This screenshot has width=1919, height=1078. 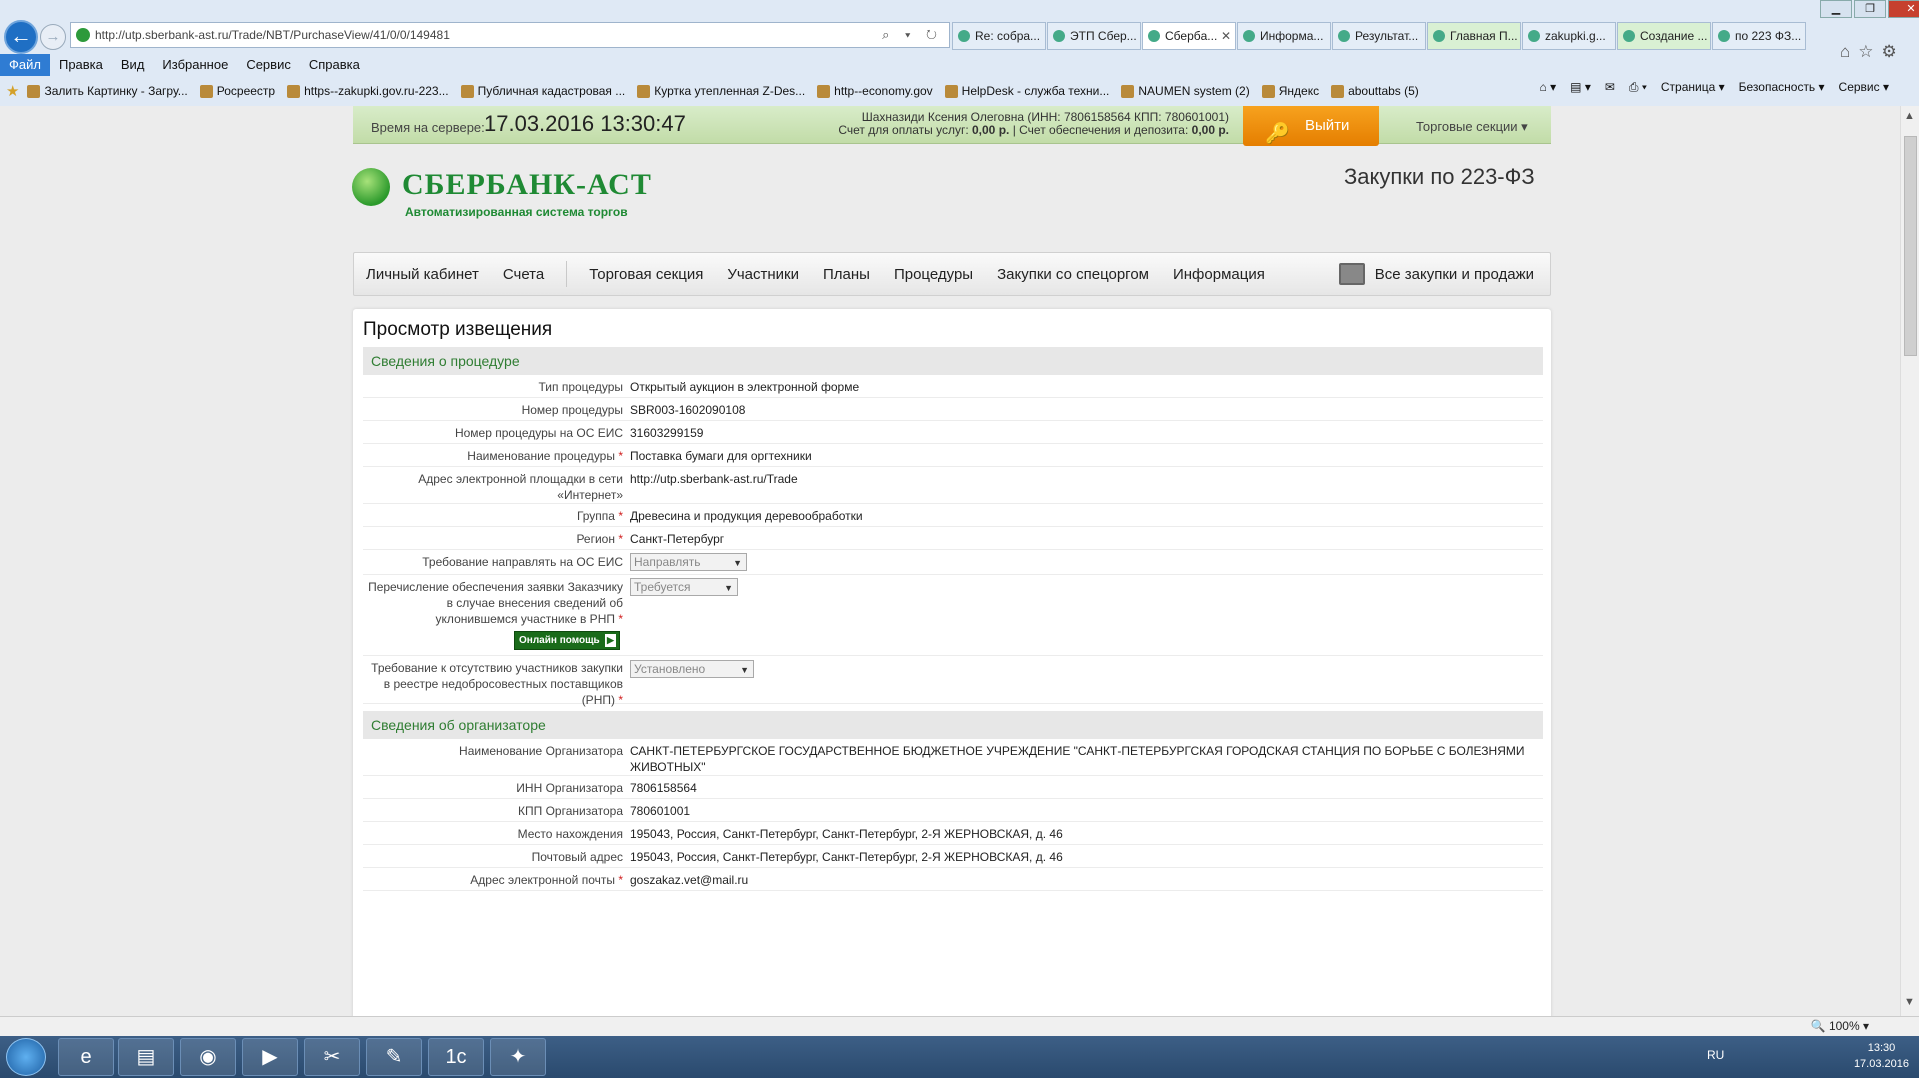 What do you see at coordinates (86, 1057) in the screenshot?
I see `ie-taskbar-icon: e` at bounding box center [86, 1057].